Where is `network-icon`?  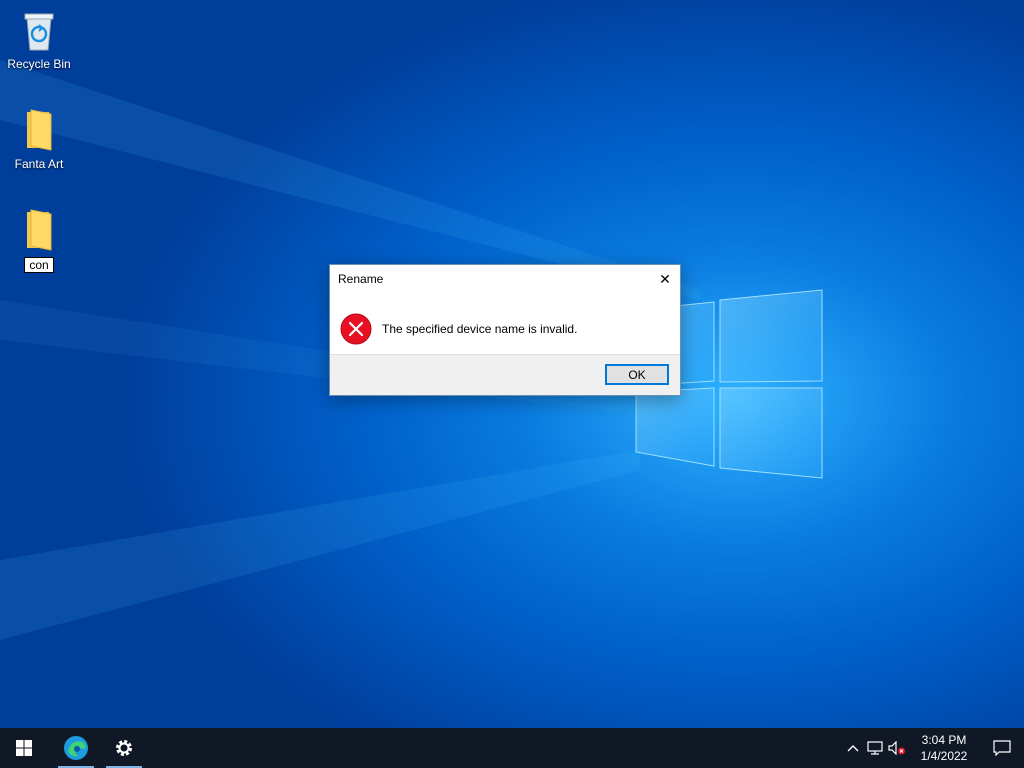 network-icon is located at coordinates (875, 748).